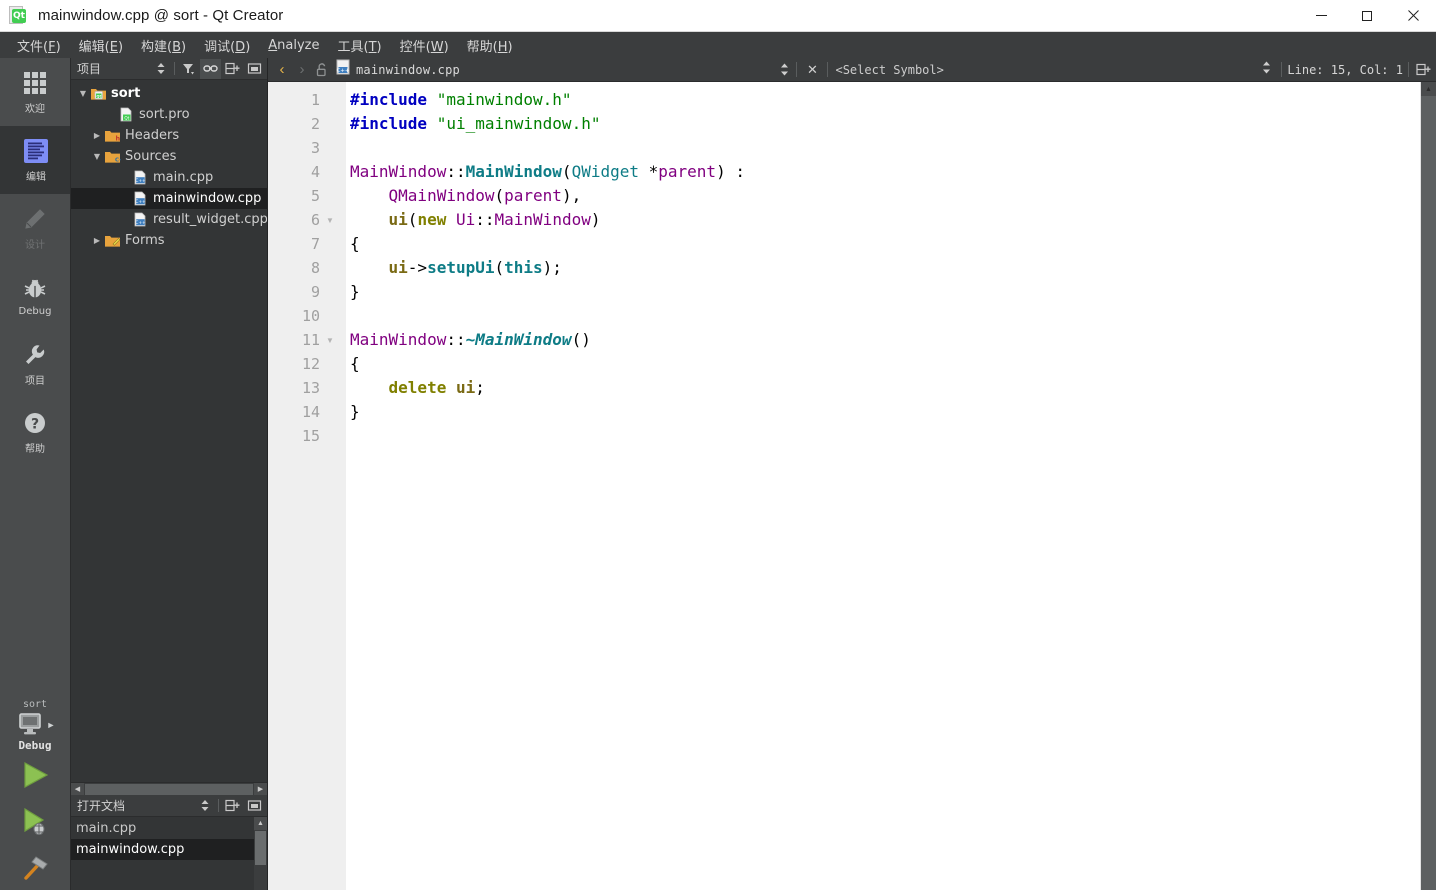  Describe the element at coordinates (355, 411) in the screenshot. I see `code-token: }` at that location.